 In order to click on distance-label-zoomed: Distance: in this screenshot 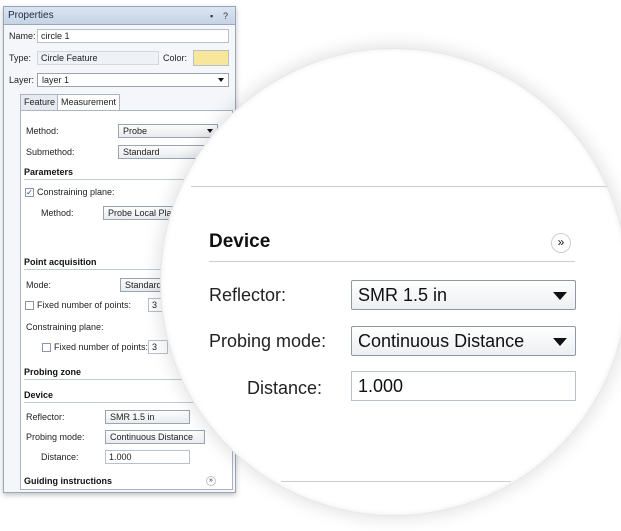, I will do `click(285, 388)`.